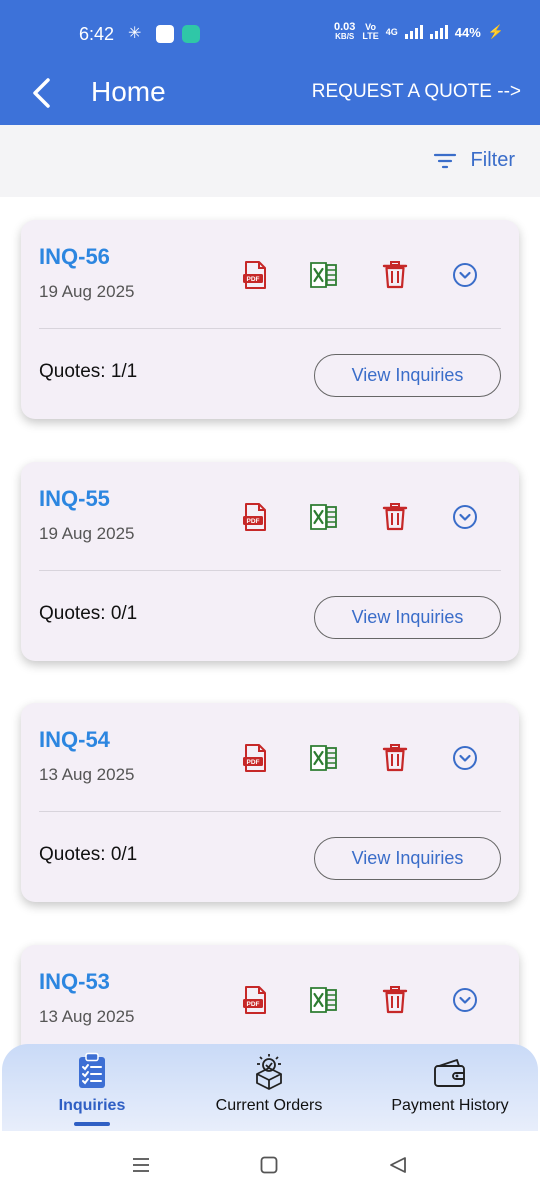 The width and height of the screenshot is (540, 1200). What do you see at coordinates (92, 1124) in the screenshot?
I see `active-tab-indicator` at bounding box center [92, 1124].